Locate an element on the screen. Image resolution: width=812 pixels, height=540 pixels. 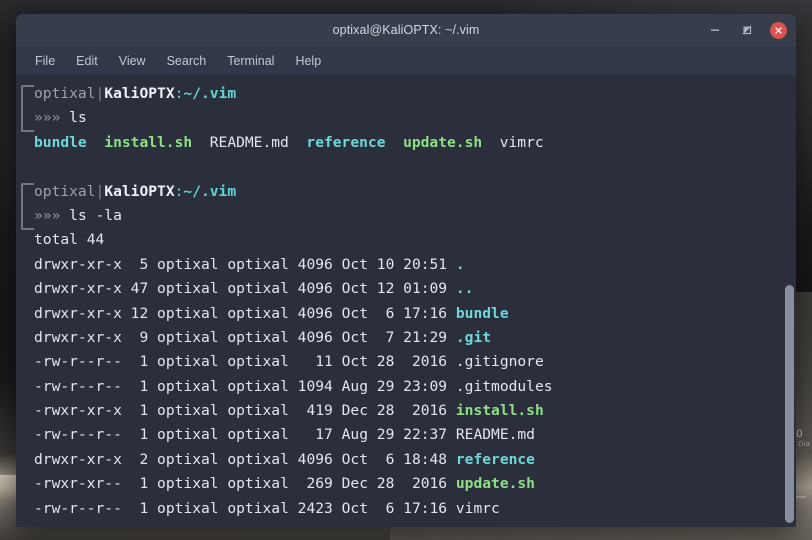
menu-bar: File Edit View Search Terminal Help is located at coordinates (406, 60).